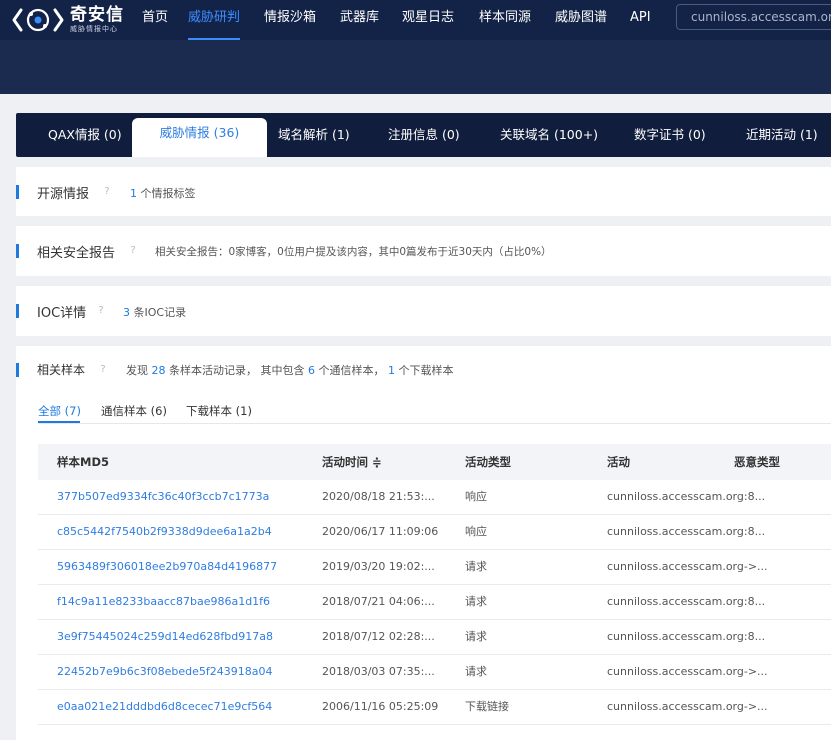 The height and width of the screenshot is (740, 831). What do you see at coordinates (83, 462) in the screenshot?
I see `col-md5: 样本MD5` at bounding box center [83, 462].